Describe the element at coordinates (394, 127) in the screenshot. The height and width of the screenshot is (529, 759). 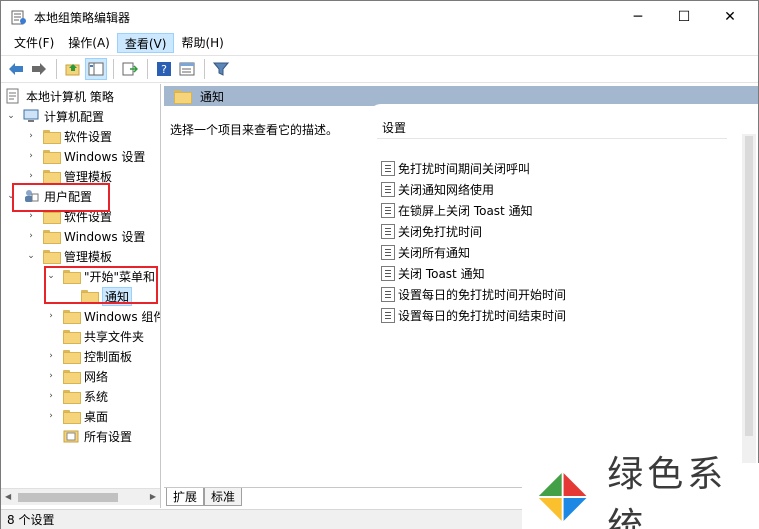
I see `column-header-setting: 设置` at that location.